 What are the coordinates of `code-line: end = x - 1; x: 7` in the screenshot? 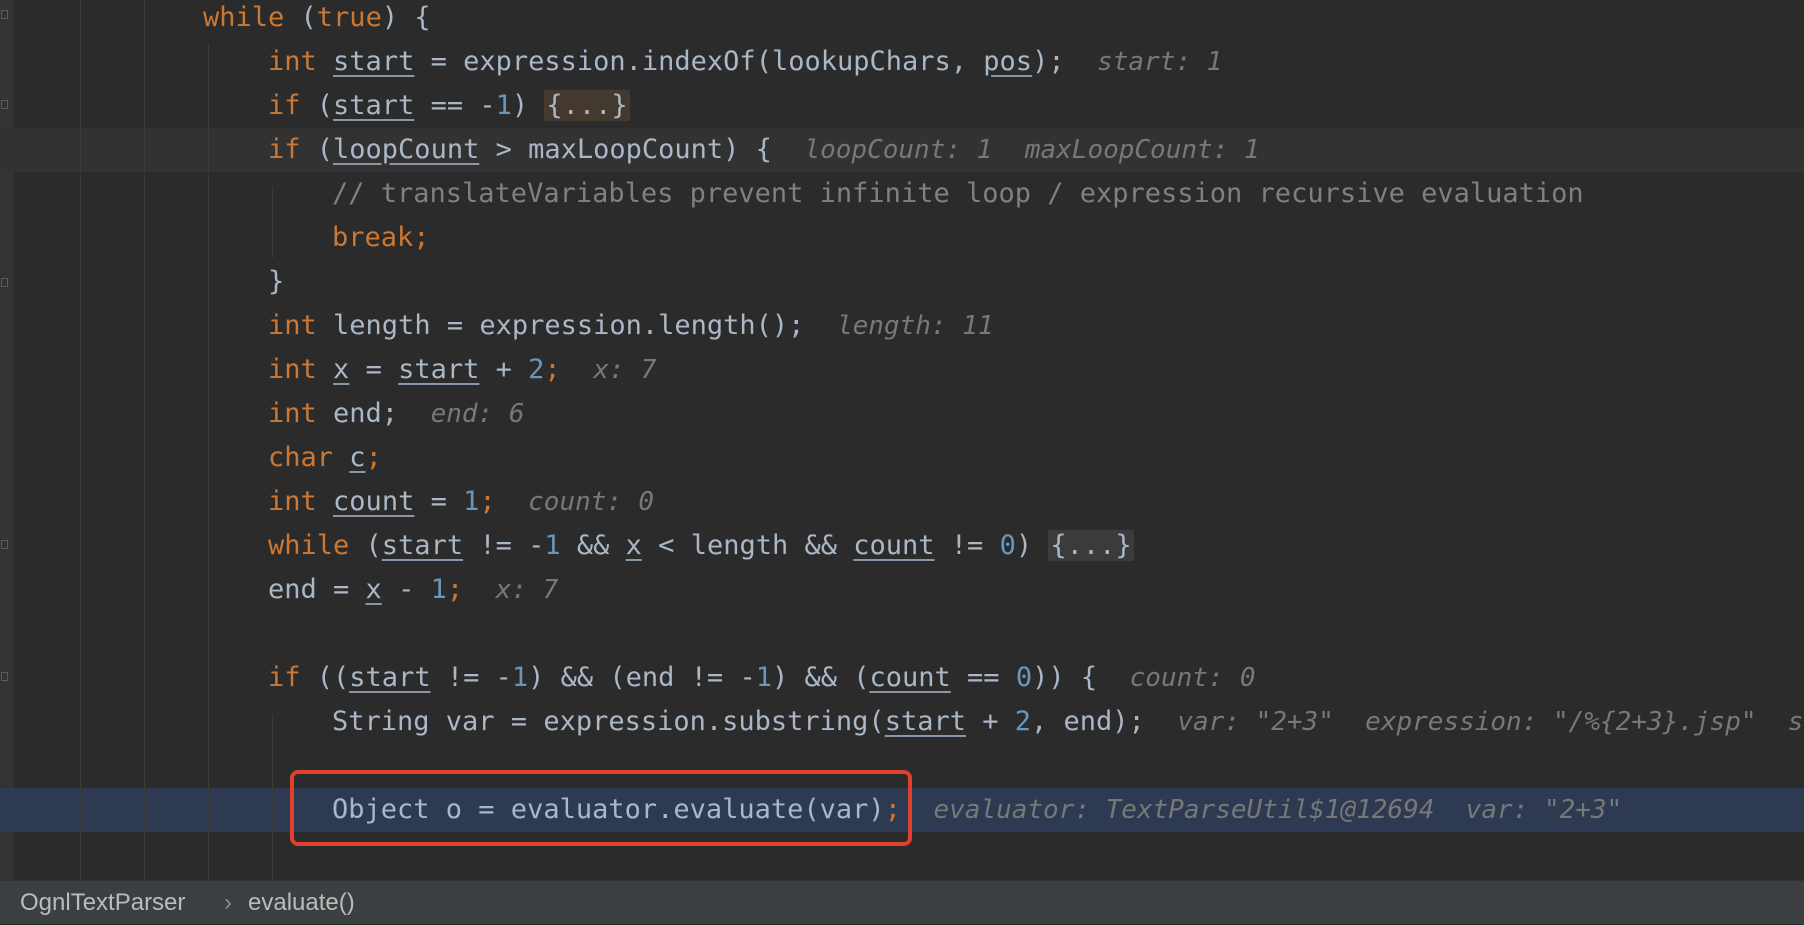 It's located at (413, 590).